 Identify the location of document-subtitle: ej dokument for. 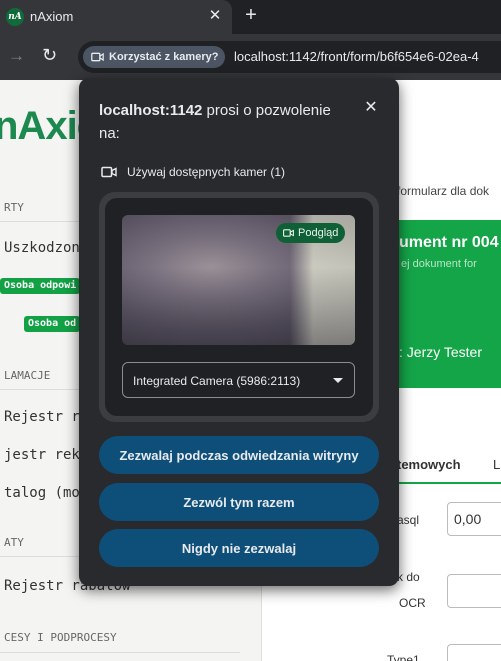
(439, 264).